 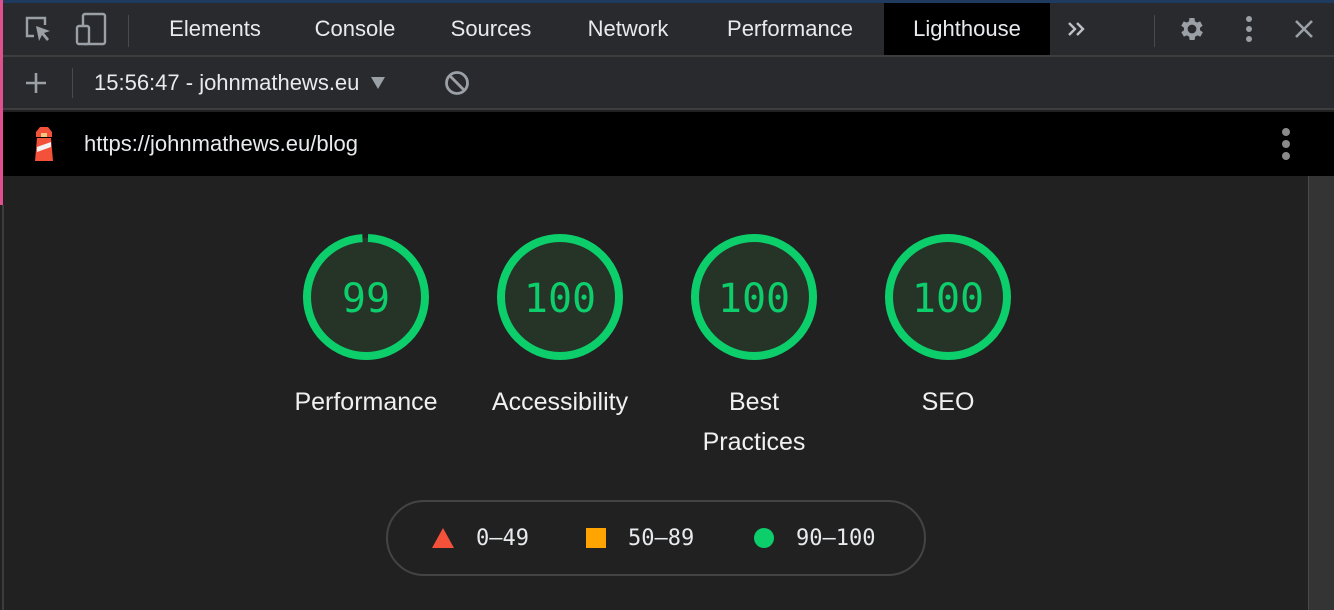 What do you see at coordinates (378, 82) in the screenshot?
I see `dropdown-triangle-icon` at bounding box center [378, 82].